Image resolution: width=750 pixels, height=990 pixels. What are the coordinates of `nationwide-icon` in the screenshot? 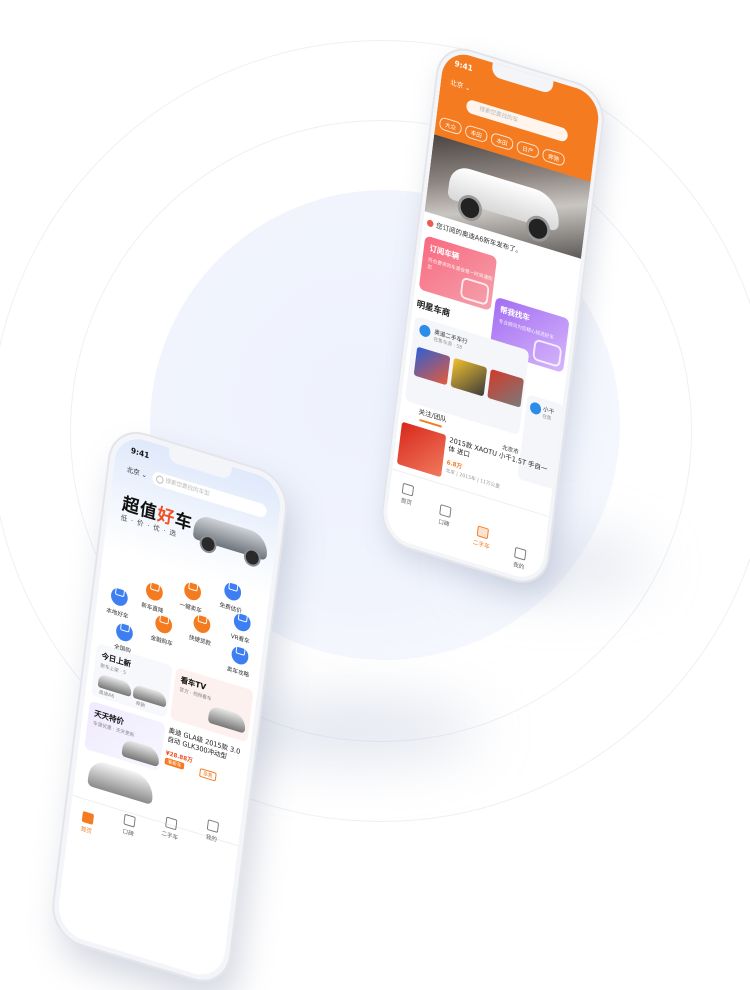 It's located at (124, 632).